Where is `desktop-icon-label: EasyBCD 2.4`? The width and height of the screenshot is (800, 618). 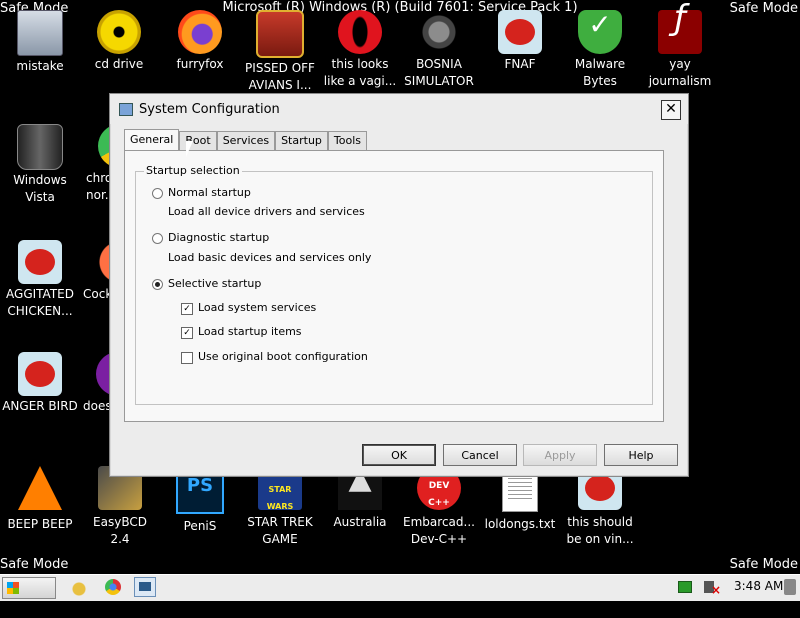
desktop-icon-label: EasyBCD 2.4 is located at coordinates (120, 530).